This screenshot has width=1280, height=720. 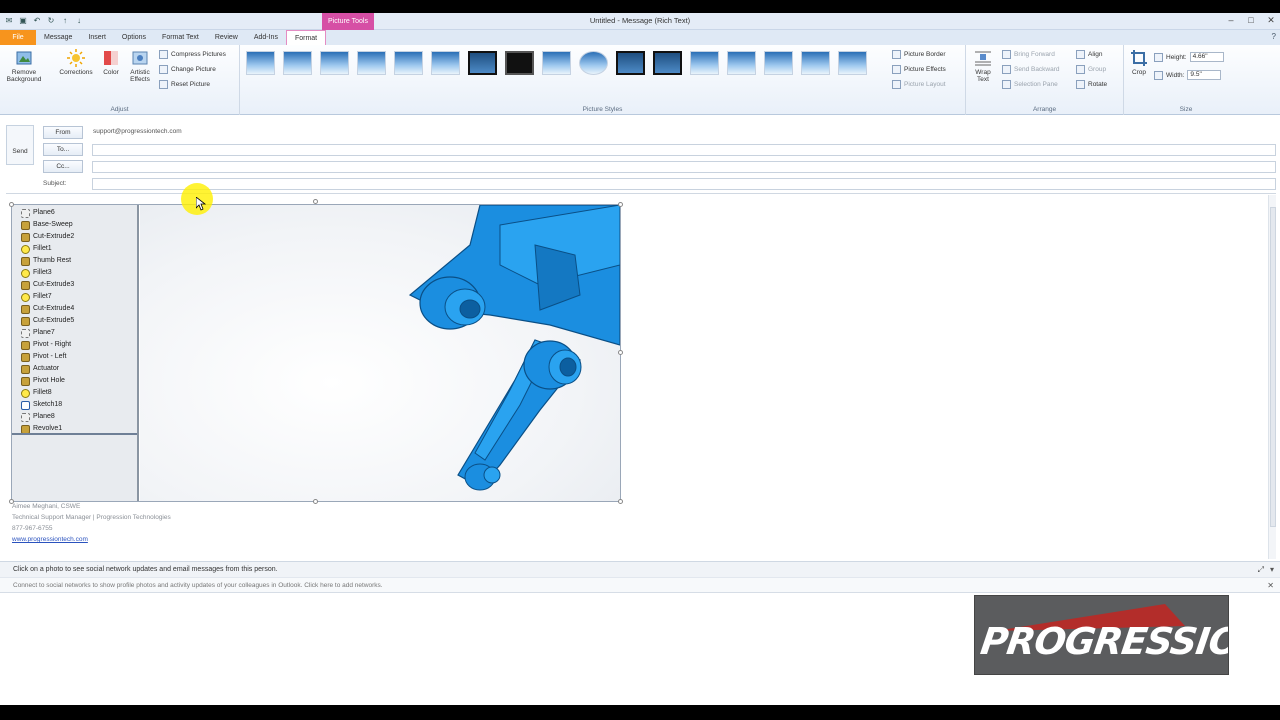 What do you see at coordinates (226, 37) in the screenshot?
I see `tab-review: Review` at bounding box center [226, 37].